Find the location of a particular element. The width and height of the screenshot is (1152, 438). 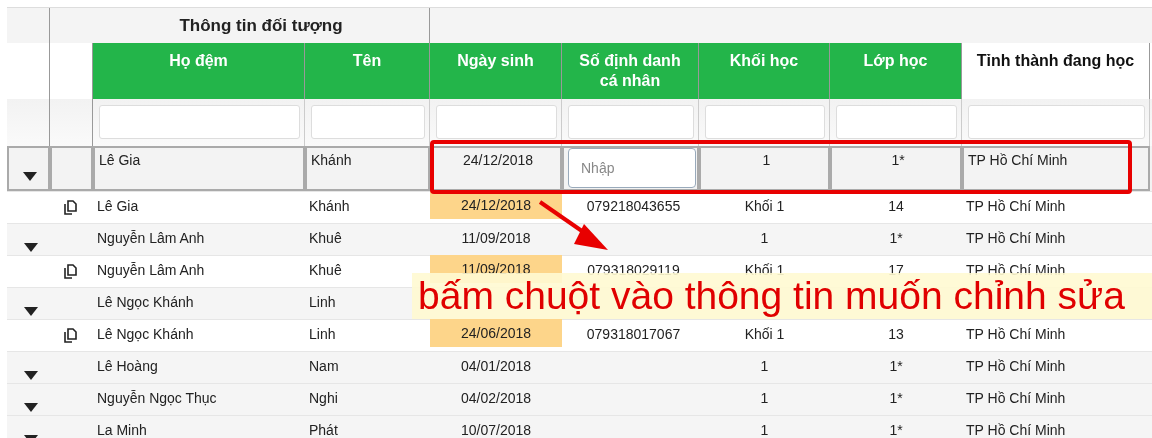

table-cell-text: Nguyễn Ngọc Thục is located at coordinates (157, 398).